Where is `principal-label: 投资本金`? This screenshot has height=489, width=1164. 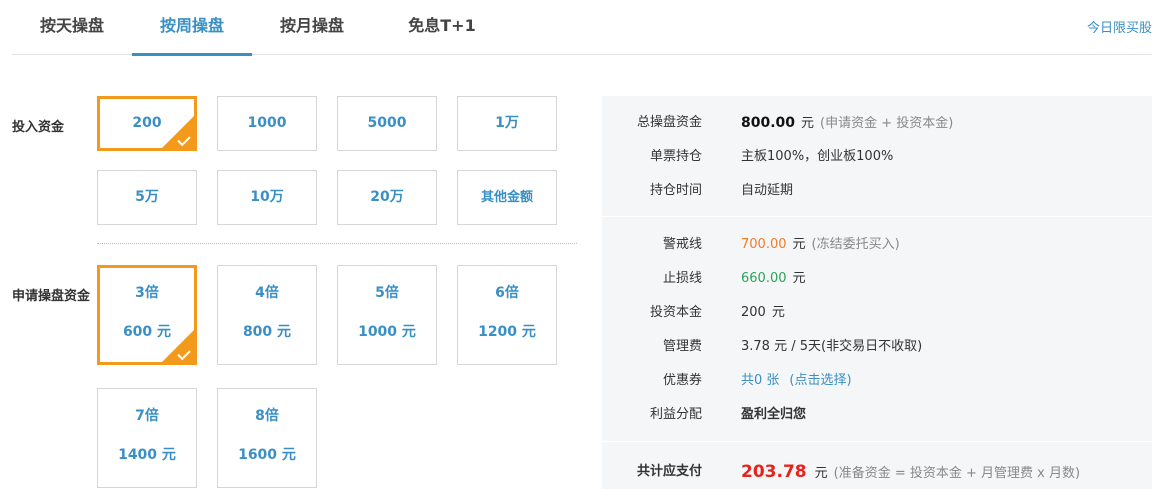
principal-label: 投资本金 is located at coordinates (675, 312).